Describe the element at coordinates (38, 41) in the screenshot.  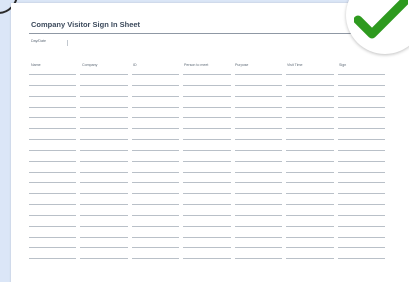
I see `day-date-label: Day/Date` at that location.